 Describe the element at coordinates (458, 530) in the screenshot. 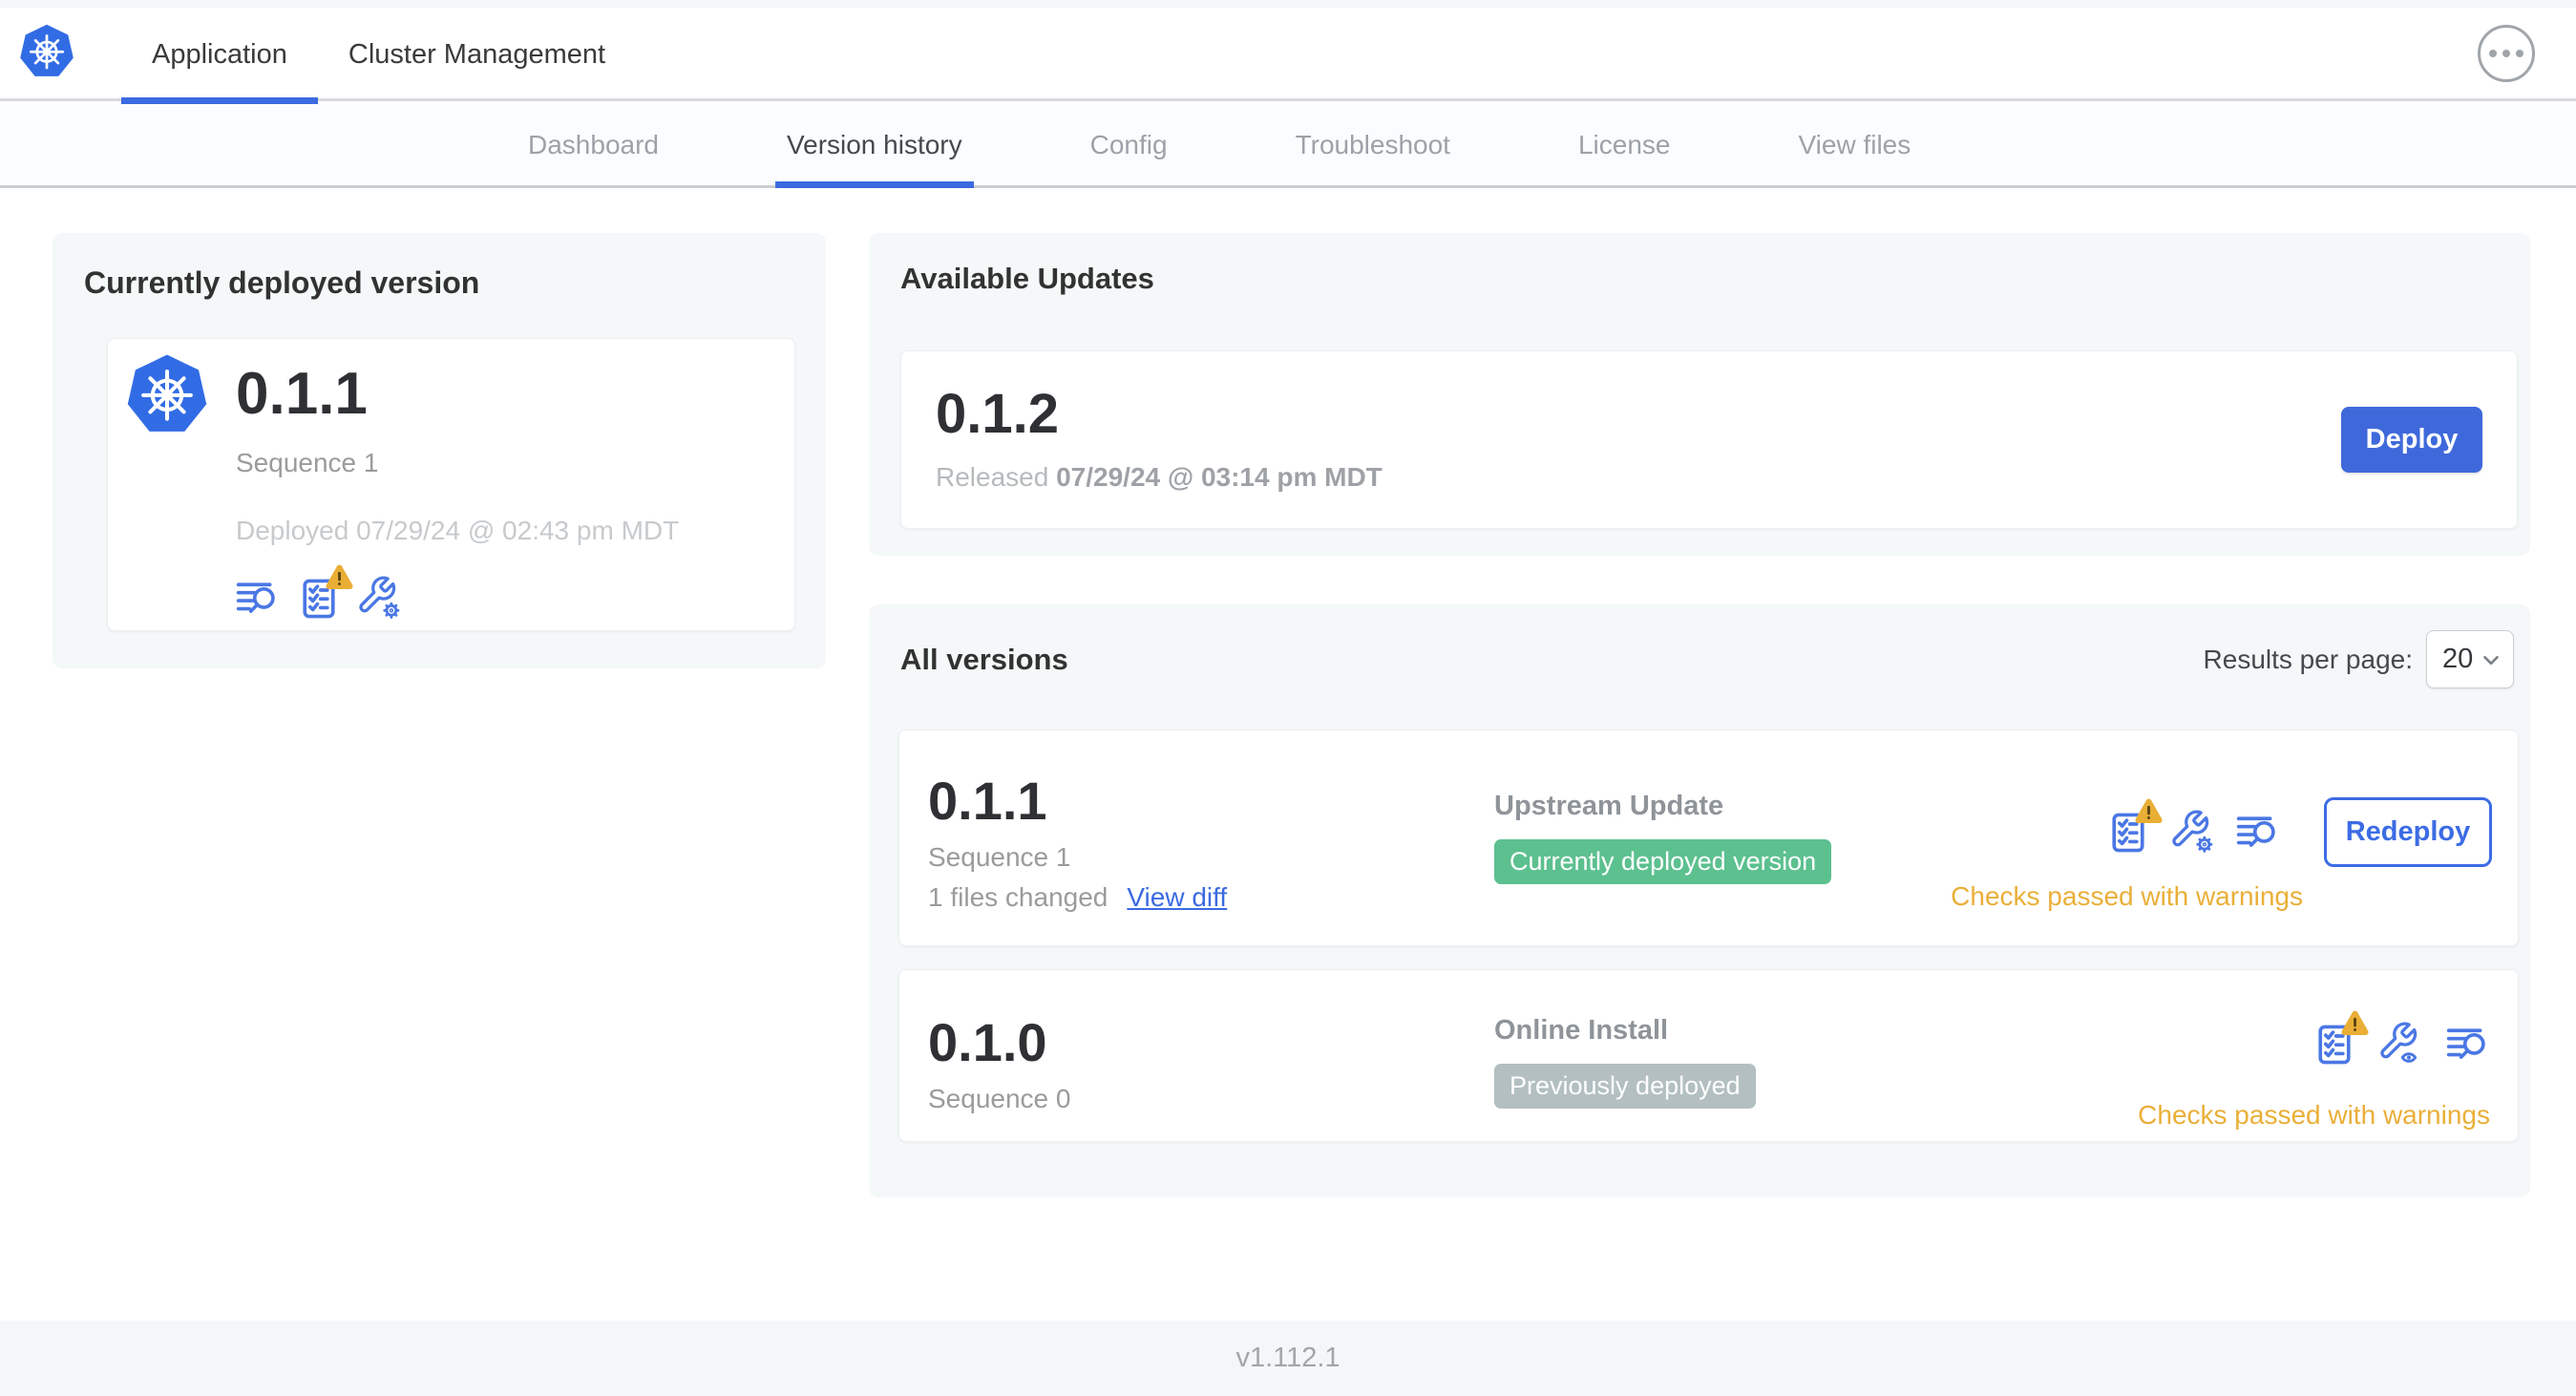

I see `current-deployed-timestamp: Deployed 07/29/24 @ 02:43 pm MDT` at that location.